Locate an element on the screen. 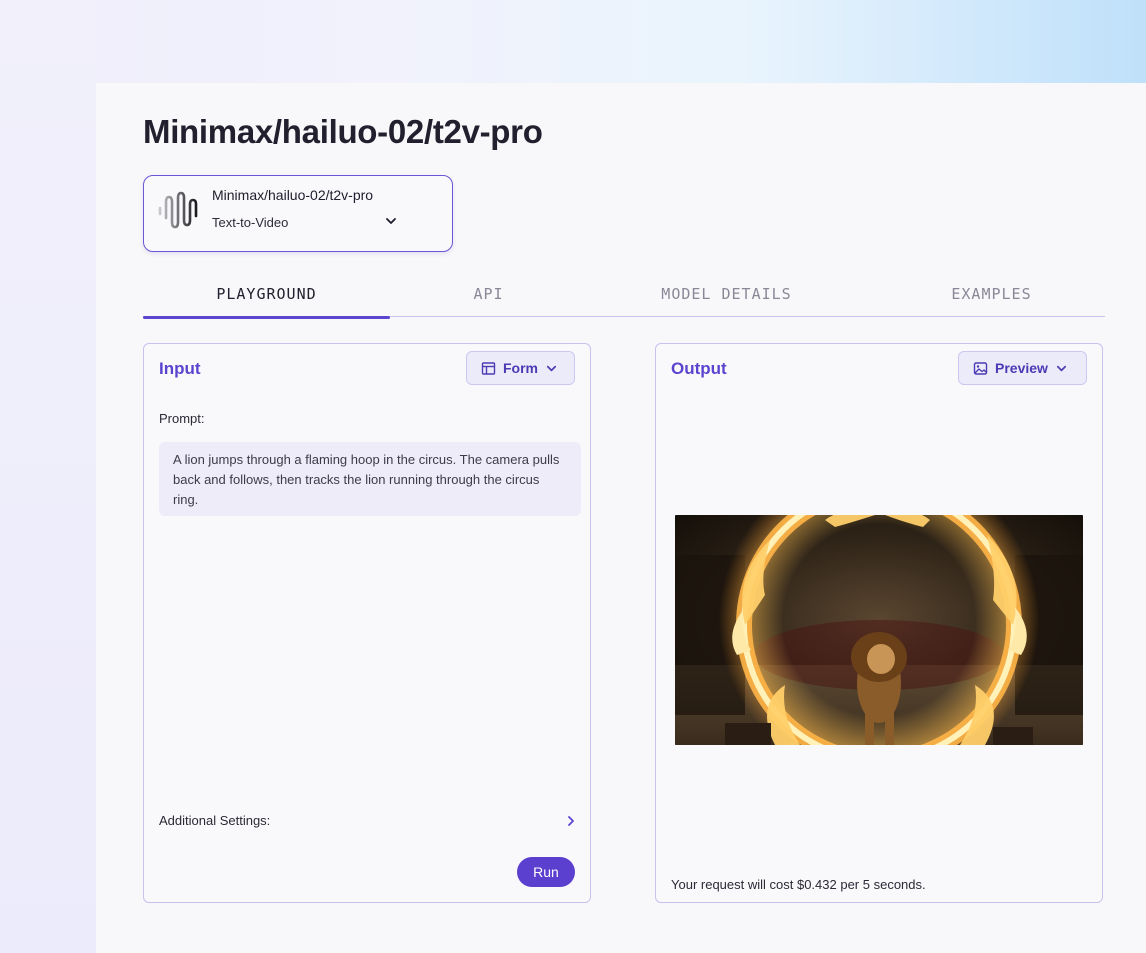 The width and height of the screenshot is (1146, 953). preview-mode-label: Preview is located at coordinates (1021, 368).